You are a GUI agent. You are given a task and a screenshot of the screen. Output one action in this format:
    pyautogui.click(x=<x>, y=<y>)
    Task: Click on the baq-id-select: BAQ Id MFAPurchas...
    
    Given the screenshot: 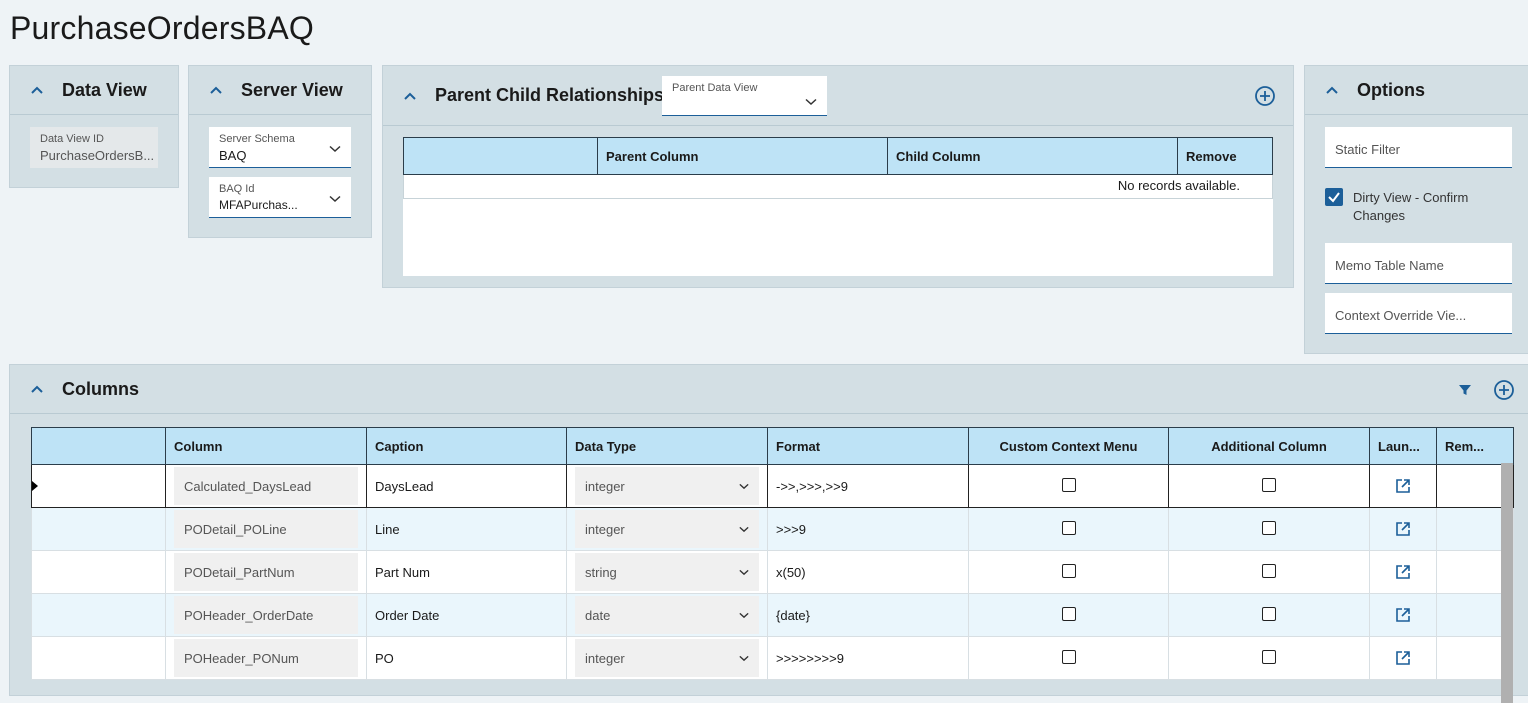 What is the action you would take?
    pyautogui.click(x=280, y=197)
    